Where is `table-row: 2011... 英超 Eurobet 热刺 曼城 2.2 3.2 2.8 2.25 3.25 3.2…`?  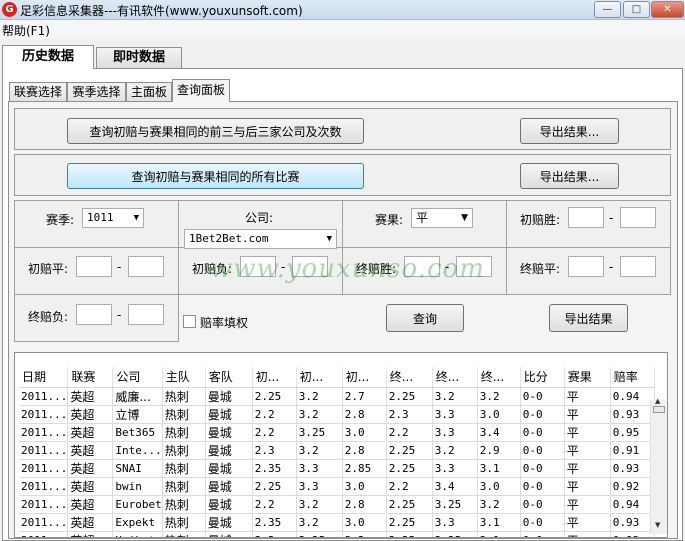 table-row: 2011... 英超 Eurobet 热刺 曼城 2.2 3.2 2.8 2.25 3.25 3.2… is located at coordinates (337, 504).